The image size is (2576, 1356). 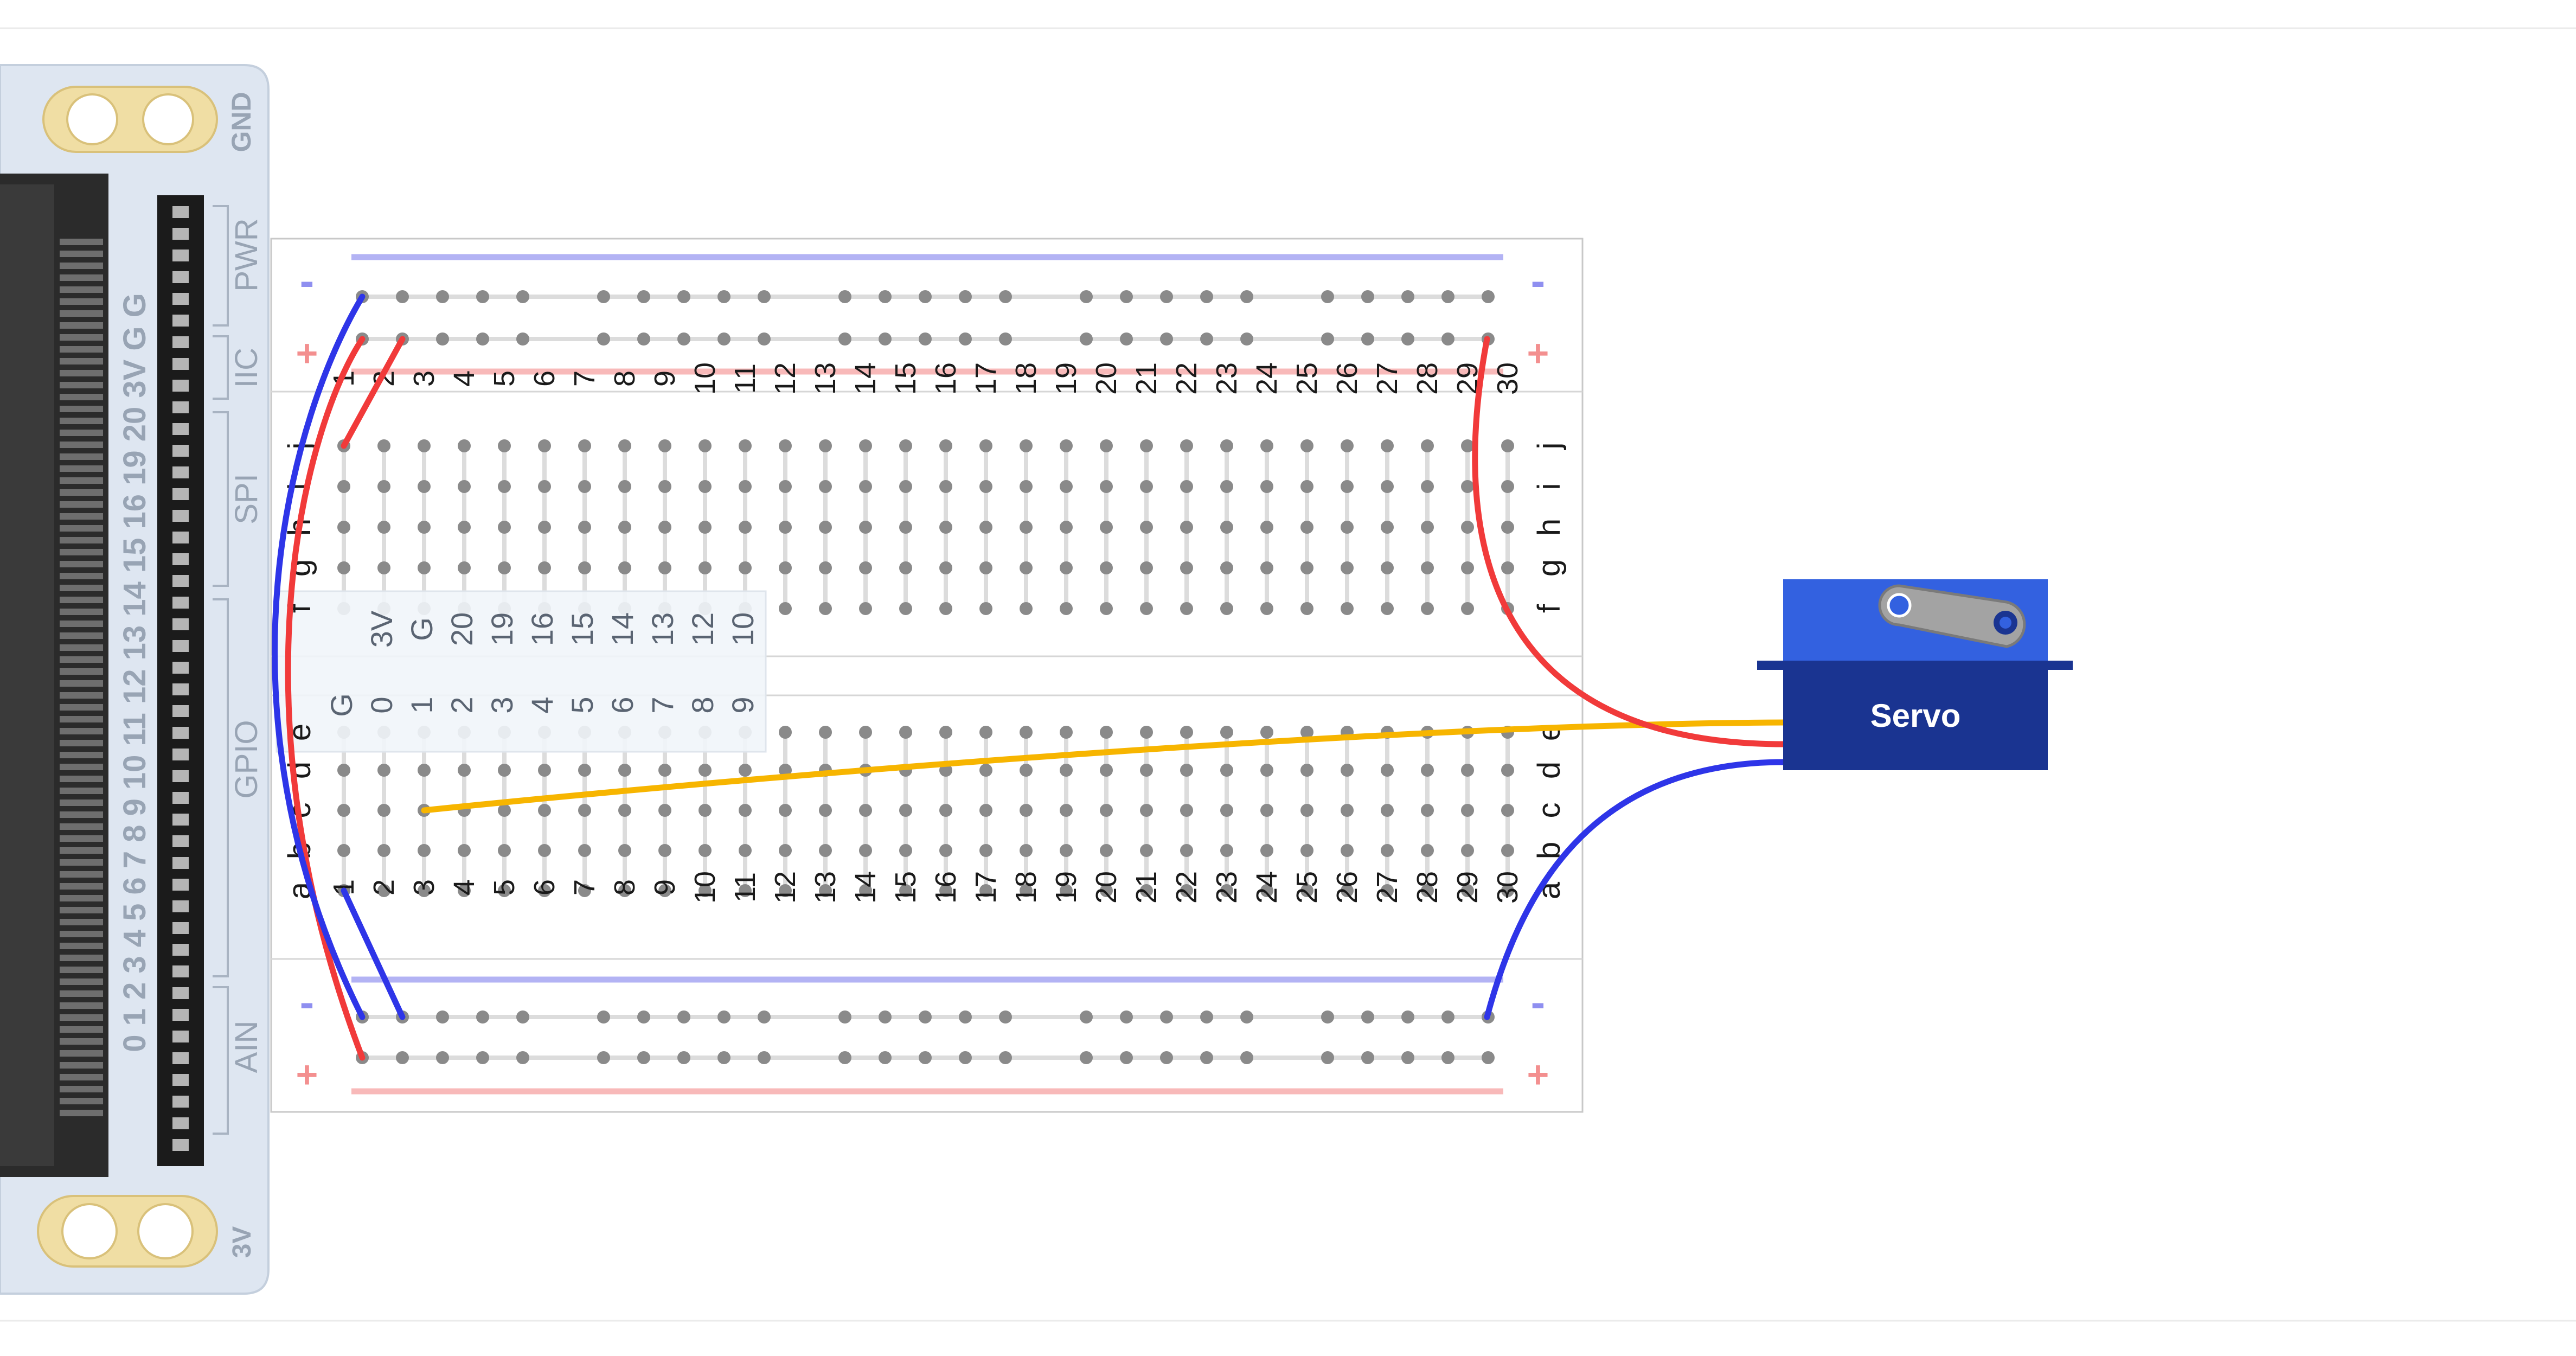 I want to click on column-label: 17, so click(x=986, y=378).